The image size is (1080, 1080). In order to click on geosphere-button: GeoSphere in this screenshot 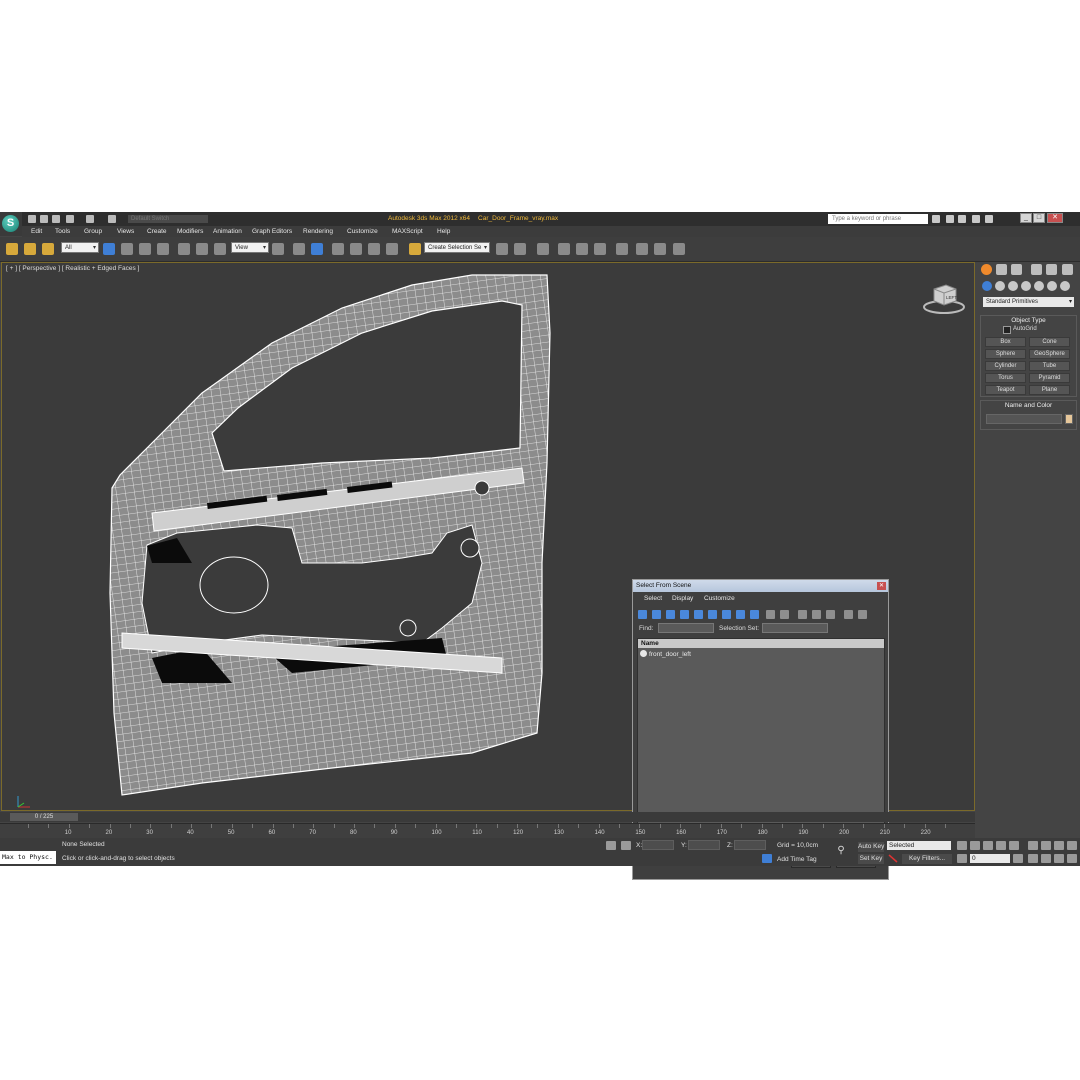, I will do `click(1049, 354)`.